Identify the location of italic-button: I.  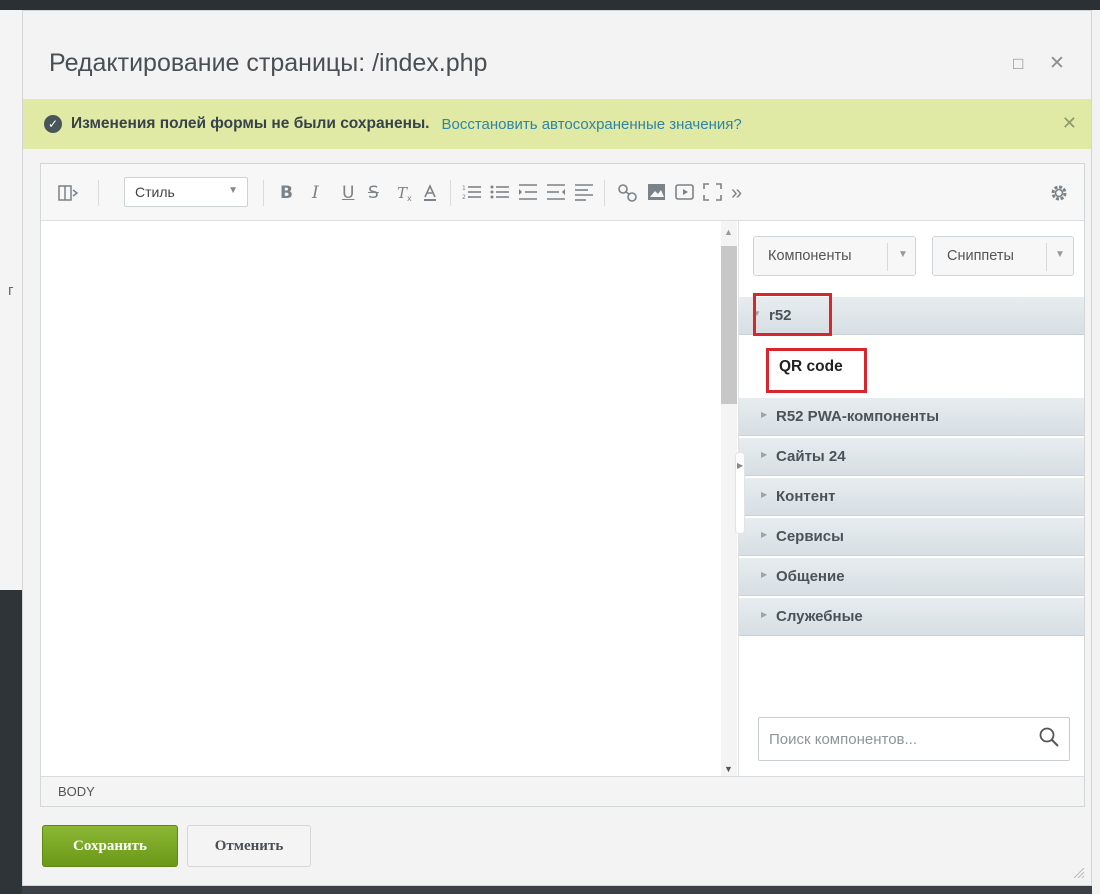
(315, 193).